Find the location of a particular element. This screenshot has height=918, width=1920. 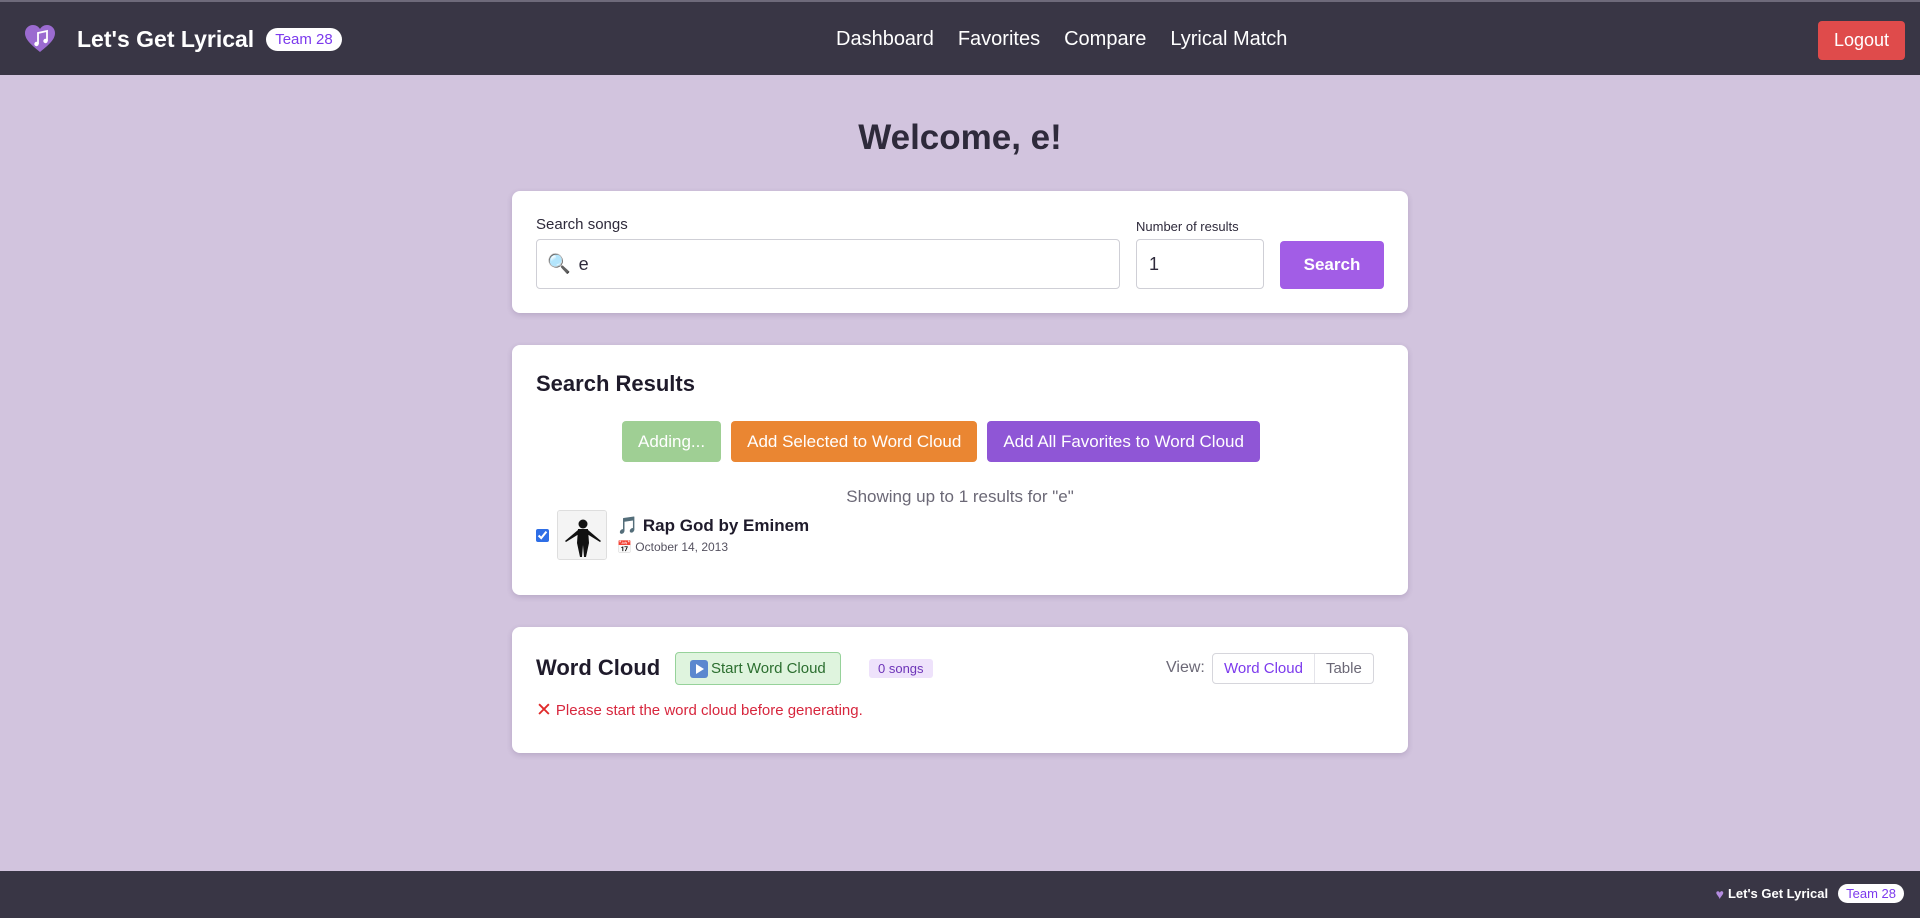

brand: Let's Get Lyrical Team 28 is located at coordinates (183, 39).